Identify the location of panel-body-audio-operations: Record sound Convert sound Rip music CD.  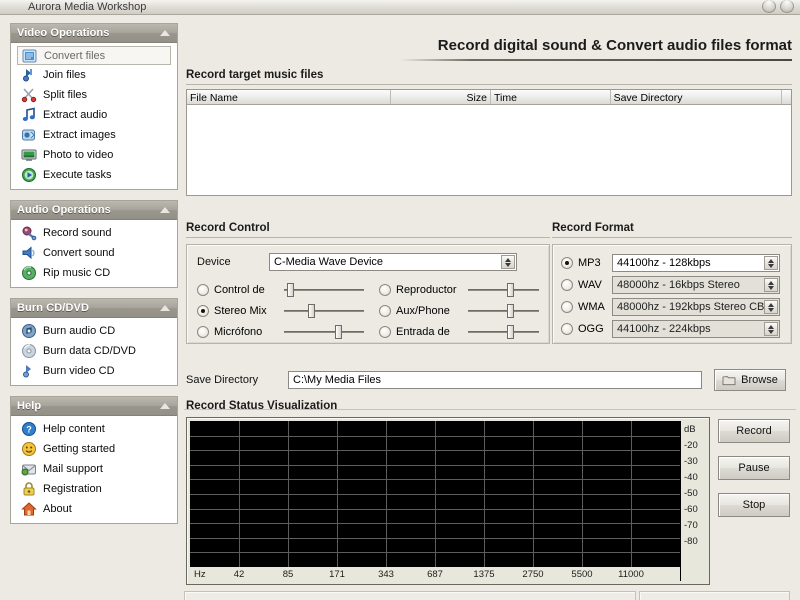
(94, 253).